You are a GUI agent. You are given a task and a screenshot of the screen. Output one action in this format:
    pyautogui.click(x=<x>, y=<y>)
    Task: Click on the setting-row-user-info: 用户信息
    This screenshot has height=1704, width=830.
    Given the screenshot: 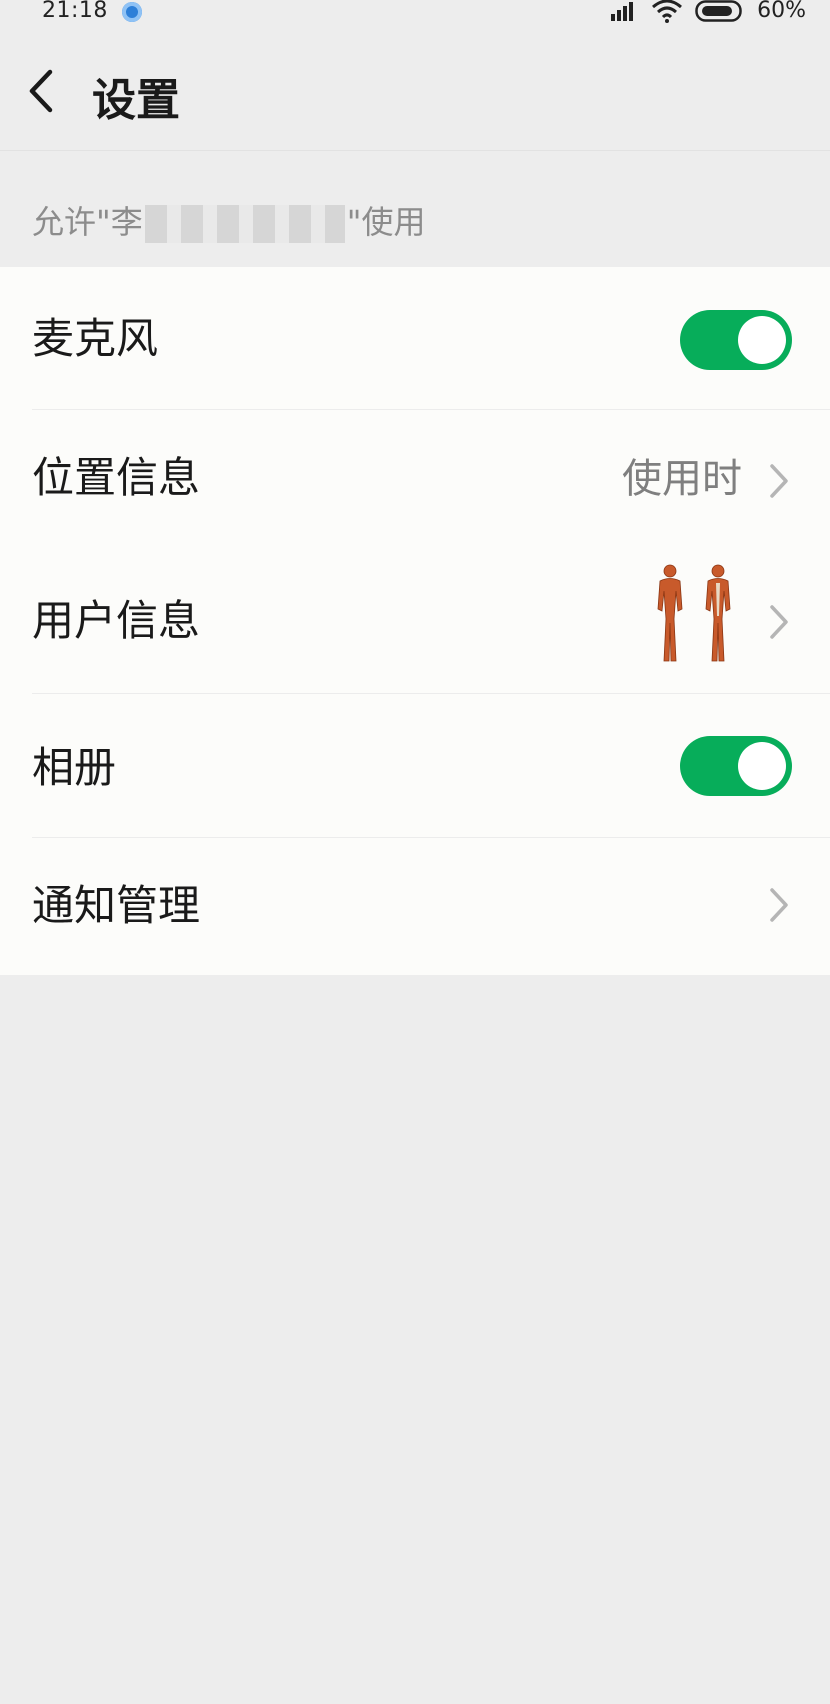 What is the action you would take?
    pyautogui.click(x=415, y=622)
    